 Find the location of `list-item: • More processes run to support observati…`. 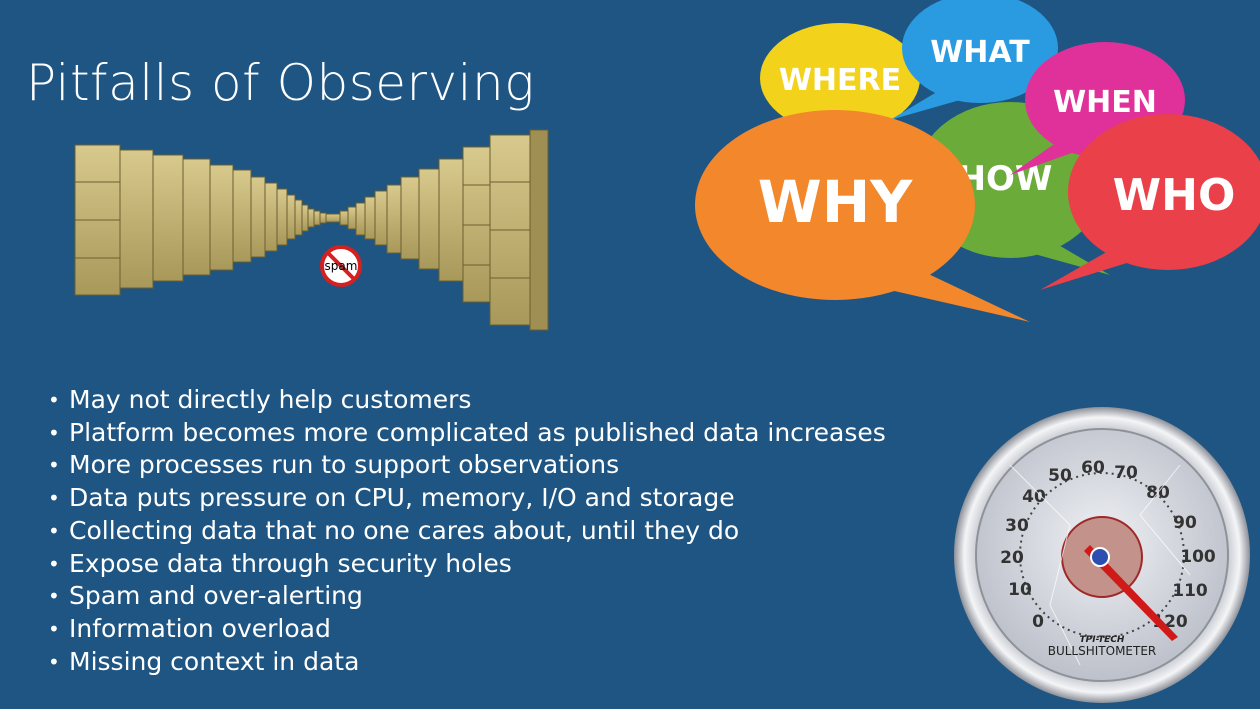

list-item: • More processes run to support observati… is located at coordinates (467, 465).